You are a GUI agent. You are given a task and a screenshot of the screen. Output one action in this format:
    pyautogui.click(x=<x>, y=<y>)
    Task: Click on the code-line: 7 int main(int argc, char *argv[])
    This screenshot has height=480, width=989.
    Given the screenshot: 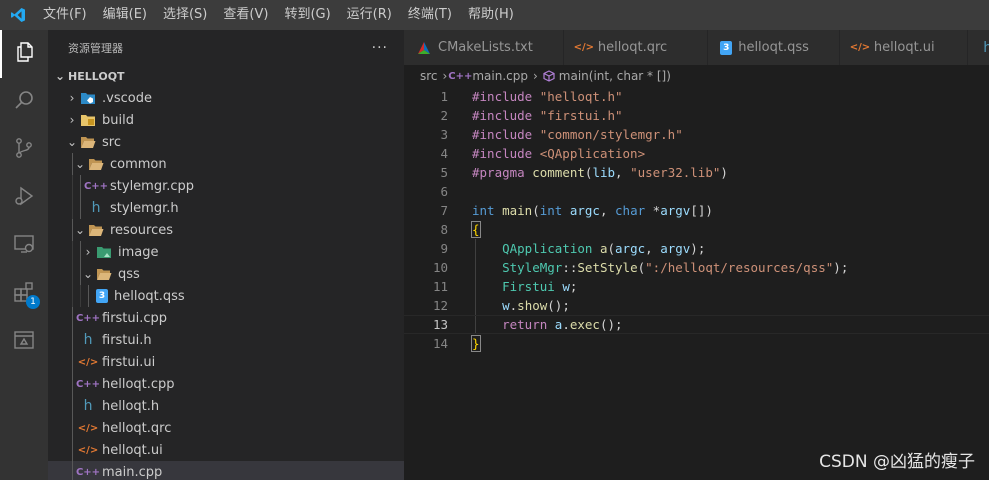 What is the action you would take?
    pyautogui.click(x=696, y=210)
    